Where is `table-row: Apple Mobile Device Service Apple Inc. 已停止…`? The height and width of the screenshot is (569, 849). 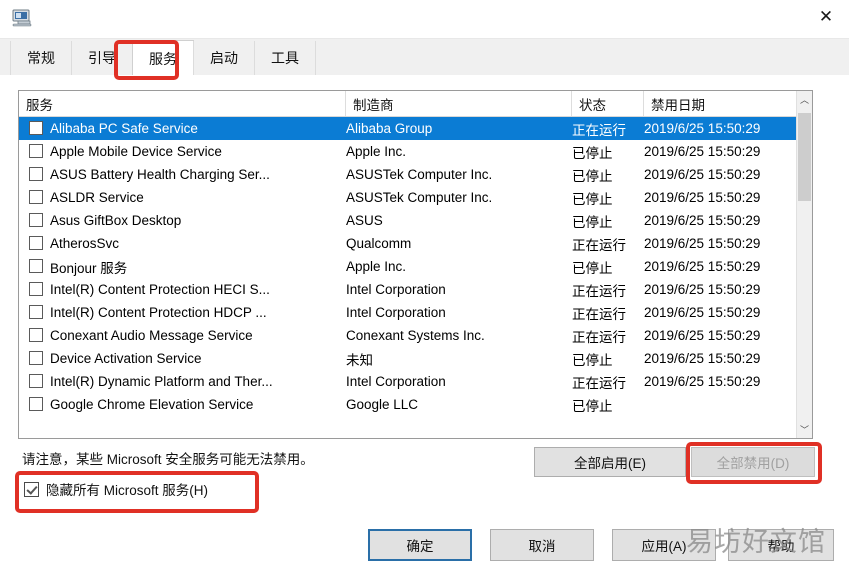
table-row: Apple Mobile Device Service Apple Inc. 已停止… is located at coordinates (407, 151).